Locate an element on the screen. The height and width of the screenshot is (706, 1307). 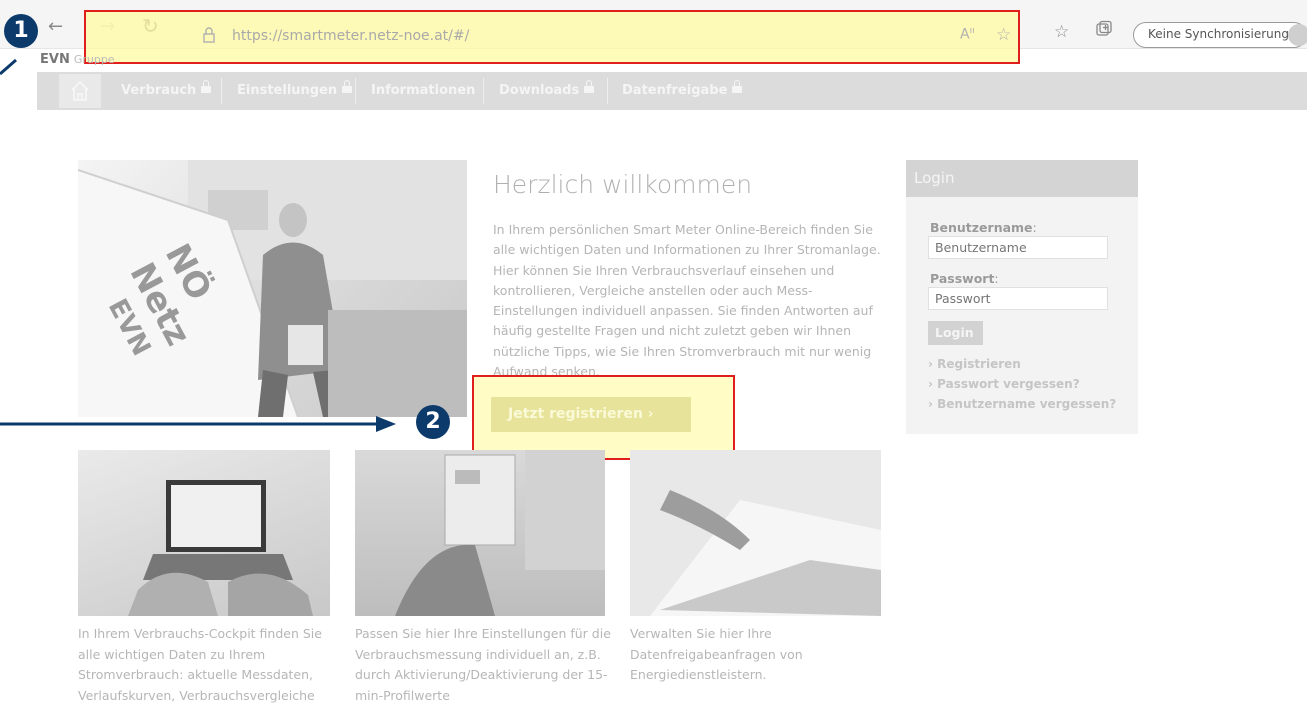
feature-image-datenfreigabe is located at coordinates (755, 533).